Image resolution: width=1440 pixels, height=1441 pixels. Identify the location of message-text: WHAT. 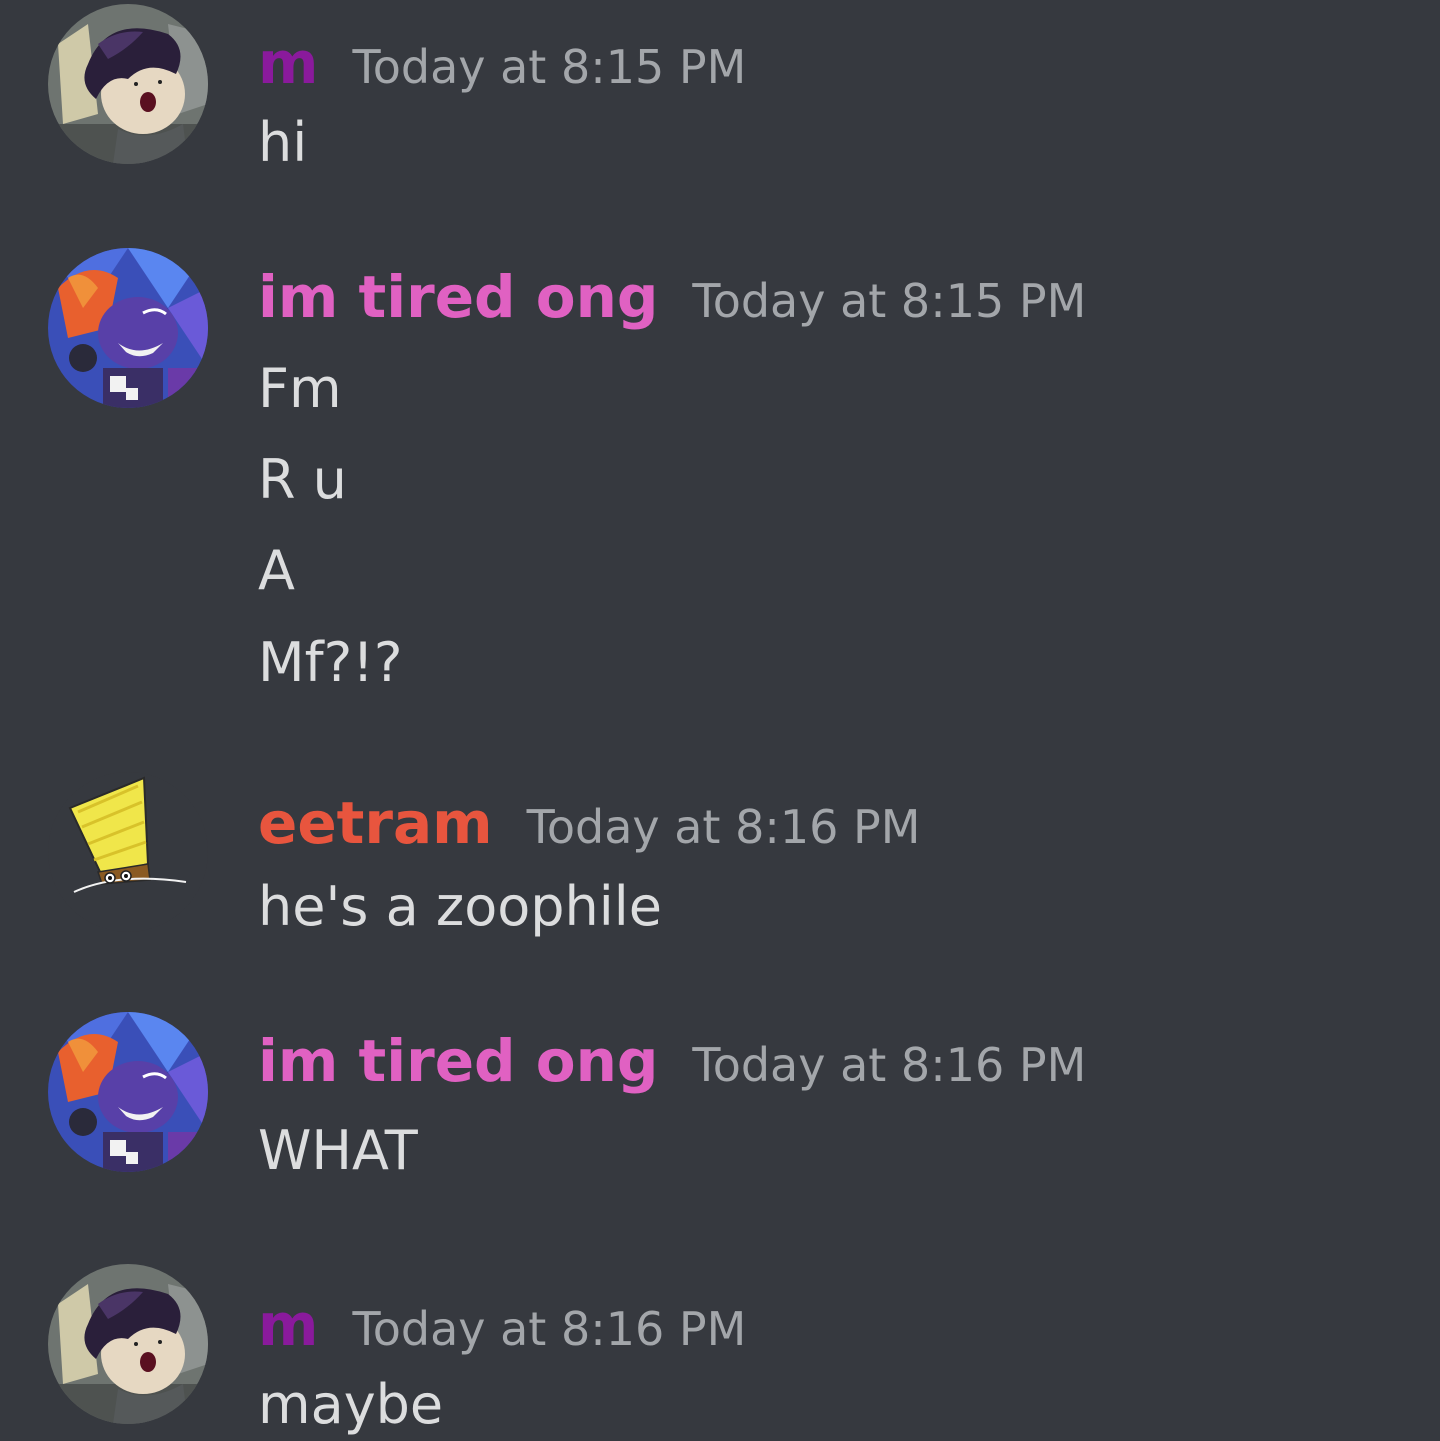
(338, 1150).